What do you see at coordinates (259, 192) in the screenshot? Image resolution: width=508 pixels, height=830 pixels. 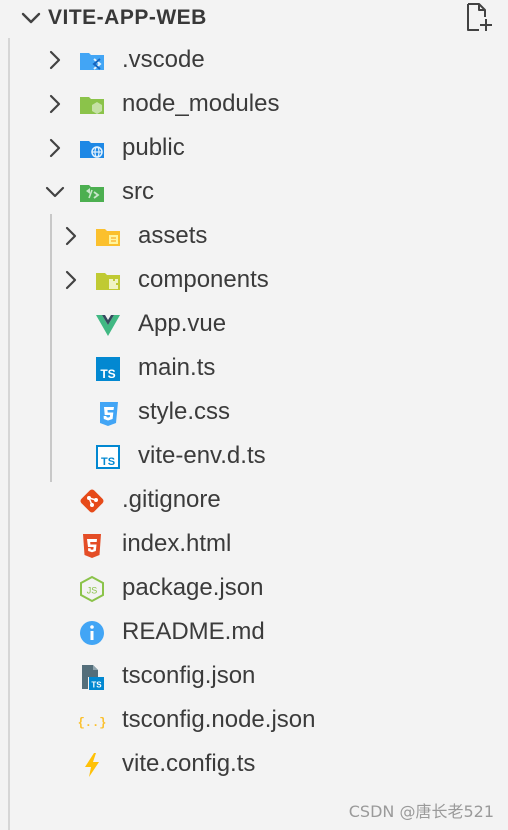 I see `tree-item-src: src` at bounding box center [259, 192].